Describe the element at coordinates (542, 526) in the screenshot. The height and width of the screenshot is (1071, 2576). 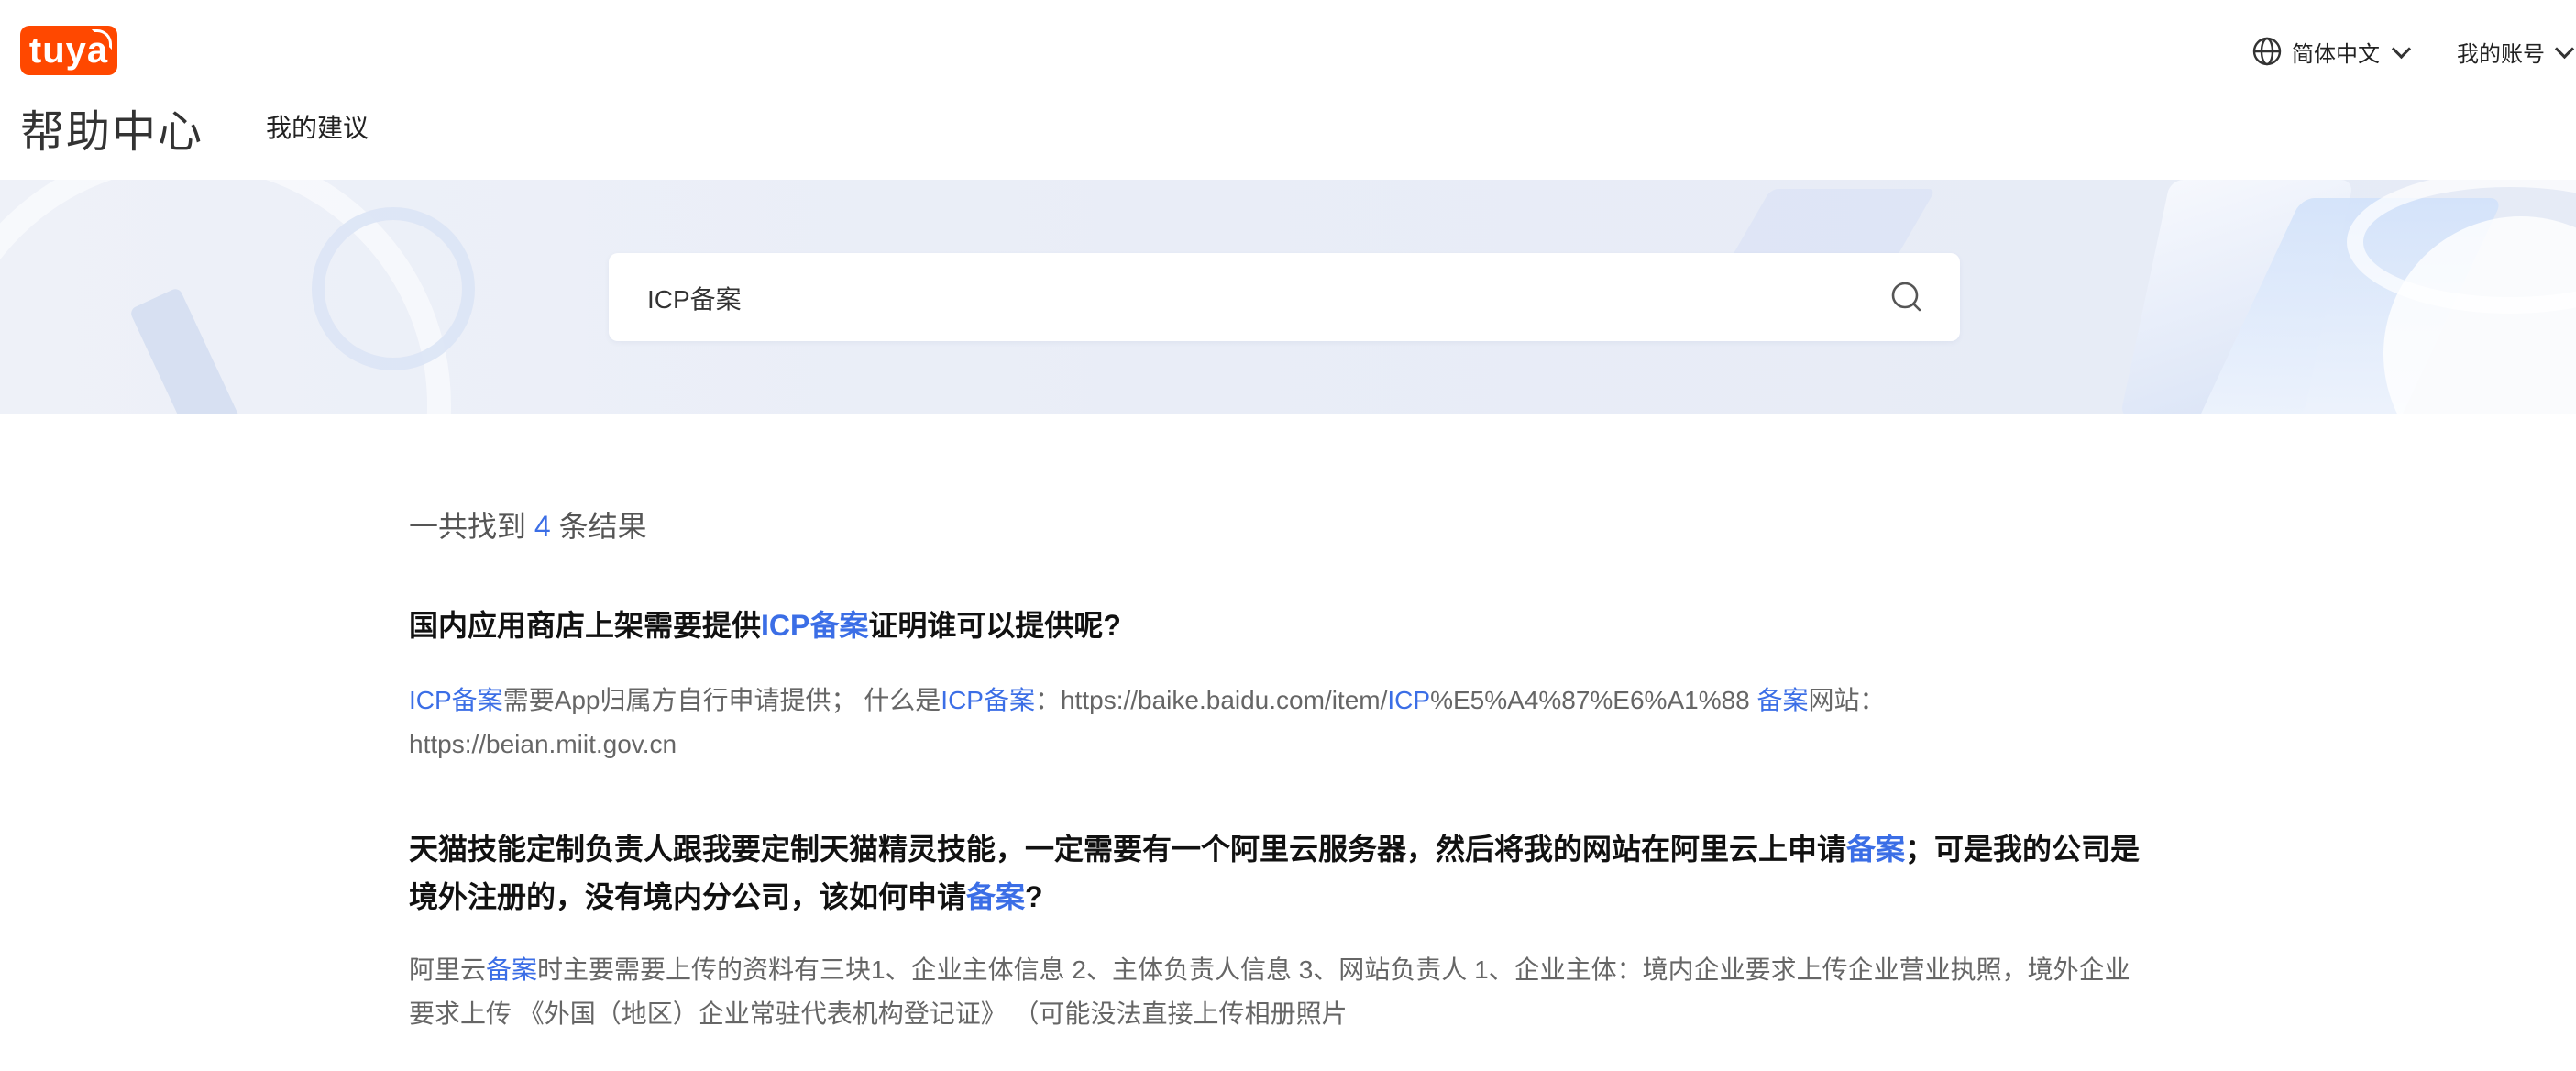
I see `result-count-number: 4` at that location.